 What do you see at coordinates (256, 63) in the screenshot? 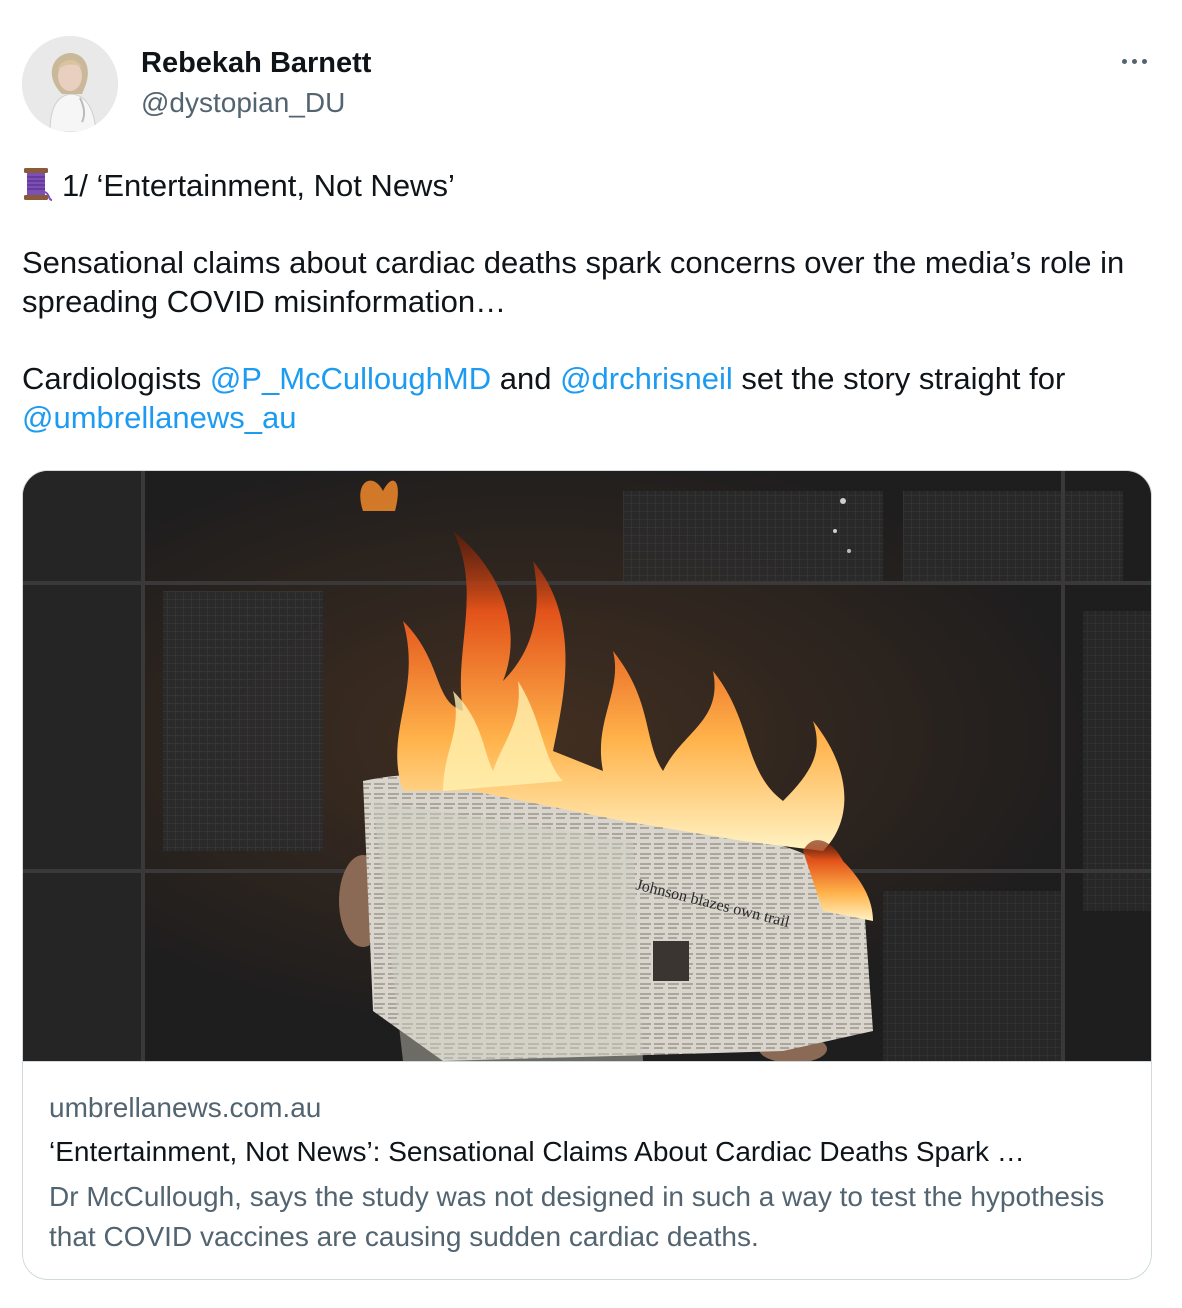
I see `author-name: Rebekah Barnett` at bounding box center [256, 63].